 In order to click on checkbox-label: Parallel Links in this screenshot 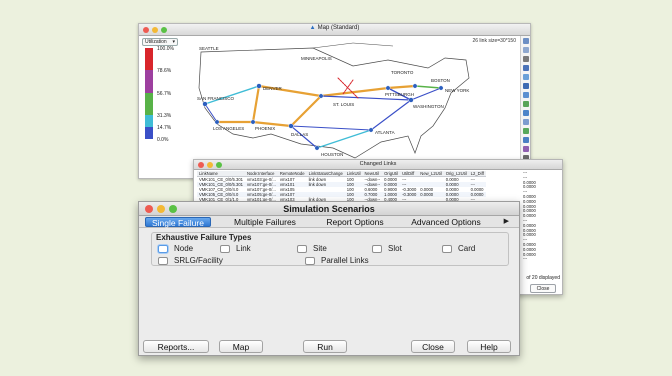, I will do `click(345, 260)`.